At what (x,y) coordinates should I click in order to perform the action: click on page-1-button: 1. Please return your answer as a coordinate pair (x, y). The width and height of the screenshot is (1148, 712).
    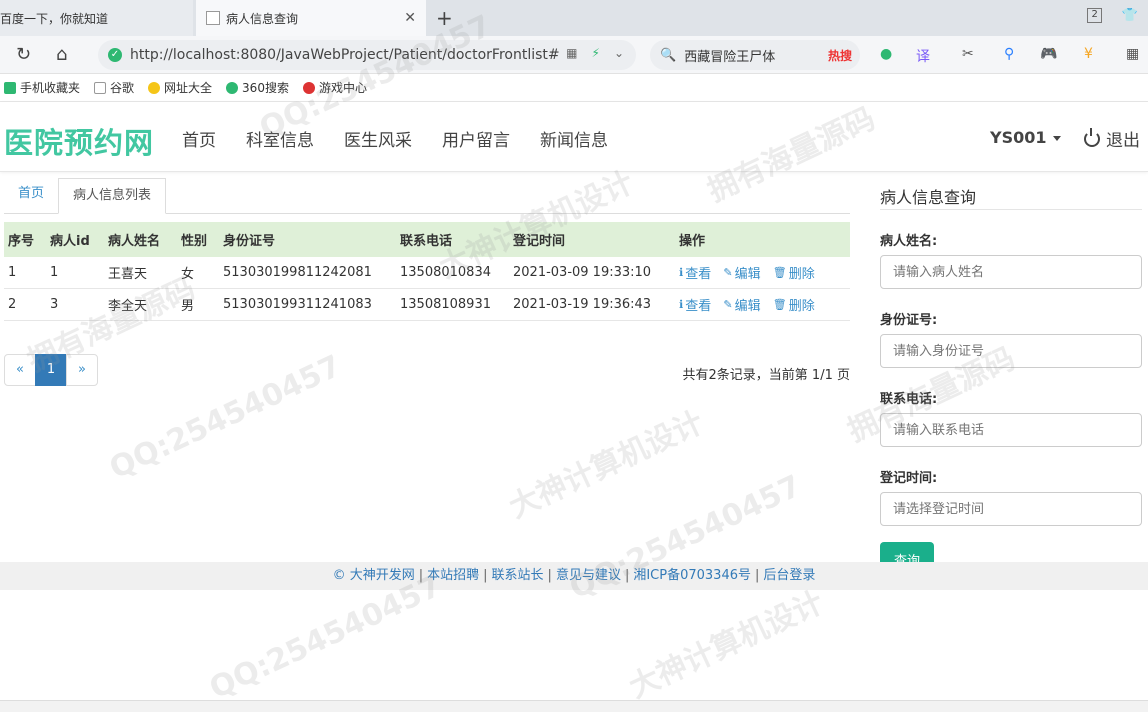
    Looking at the image, I should click on (51, 370).